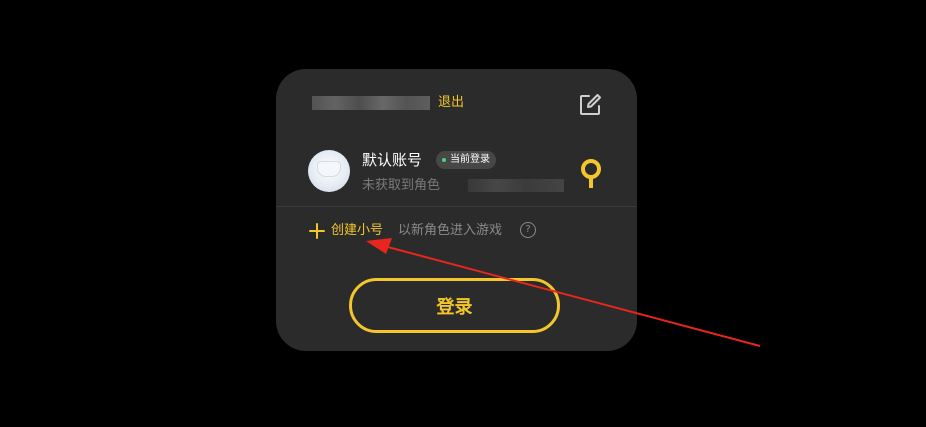  I want to click on edit-icon, so click(590, 105).